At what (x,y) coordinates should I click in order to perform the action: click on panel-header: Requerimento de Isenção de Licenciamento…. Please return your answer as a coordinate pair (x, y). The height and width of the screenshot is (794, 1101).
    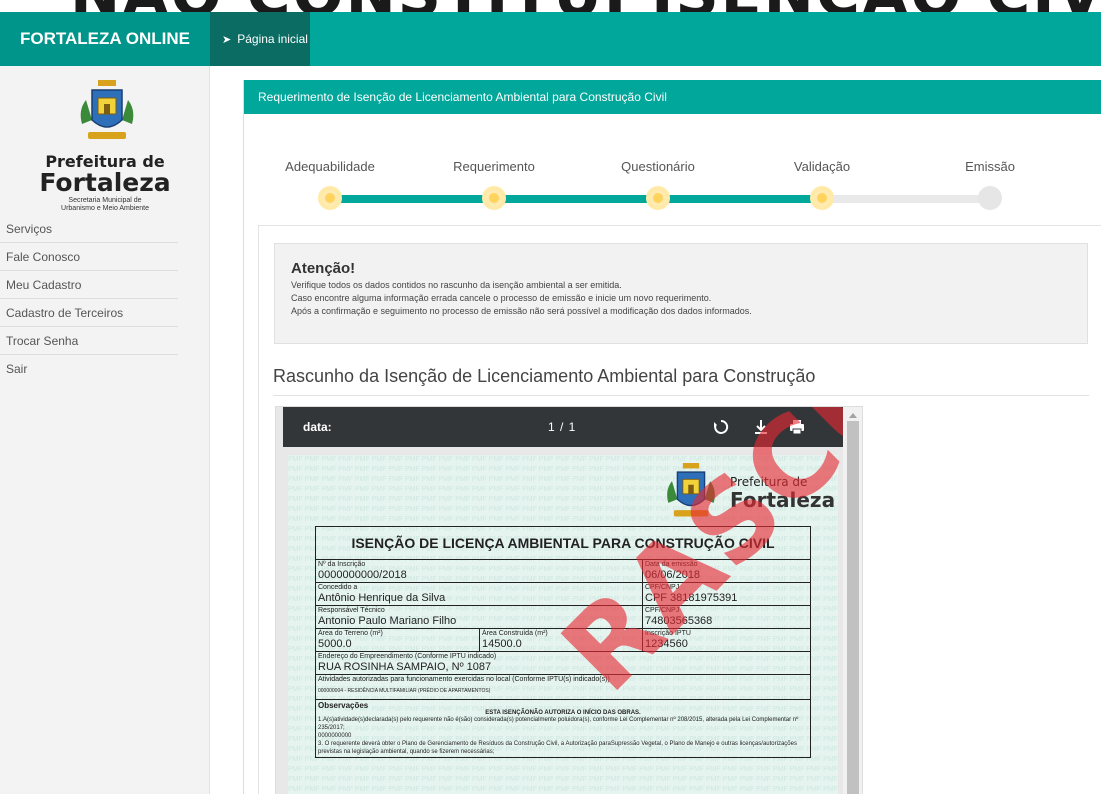
    Looking at the image, I should click on (672, 97).